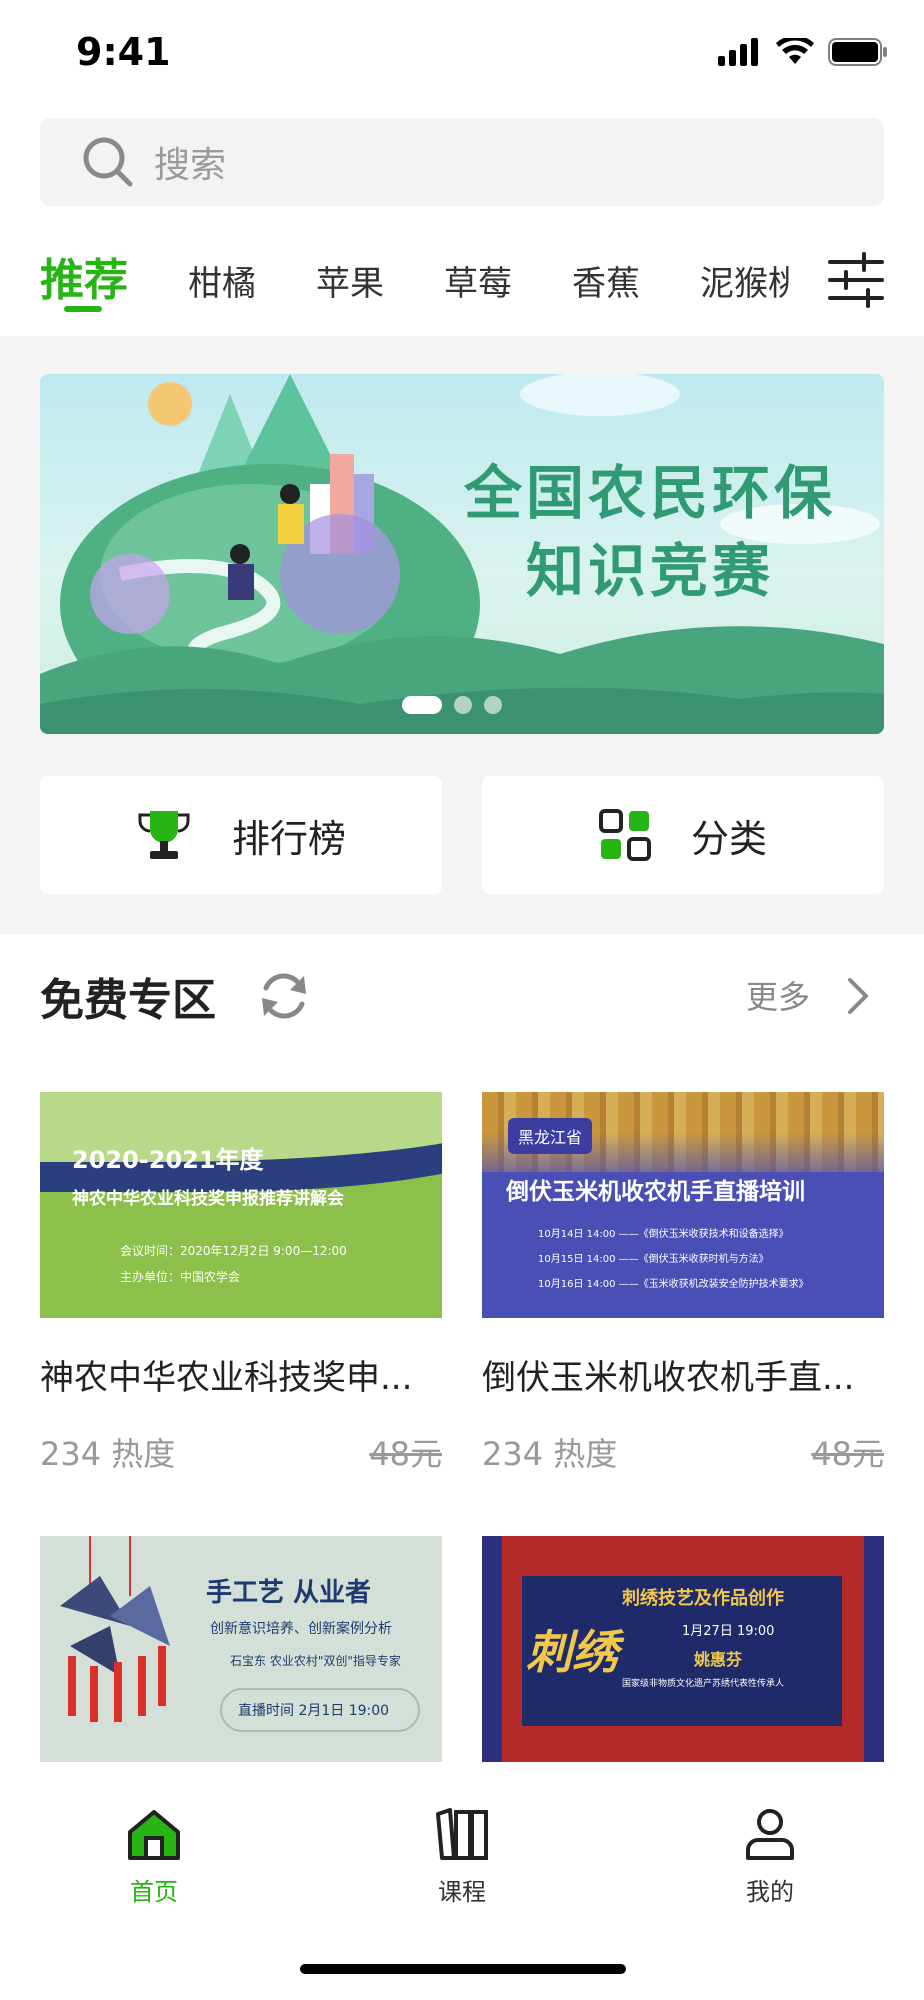 This screenshot has width=924, height=2000. What do you see at coordinates (738, 52) in the screenshot?
I see `signal-icon` at bounding box center [738, 52].